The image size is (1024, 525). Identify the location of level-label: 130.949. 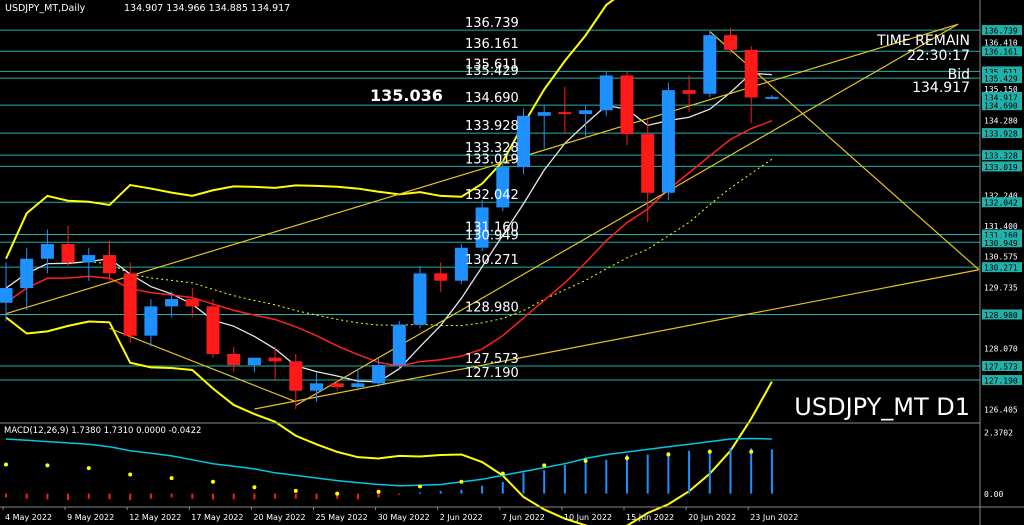
(492, 235).